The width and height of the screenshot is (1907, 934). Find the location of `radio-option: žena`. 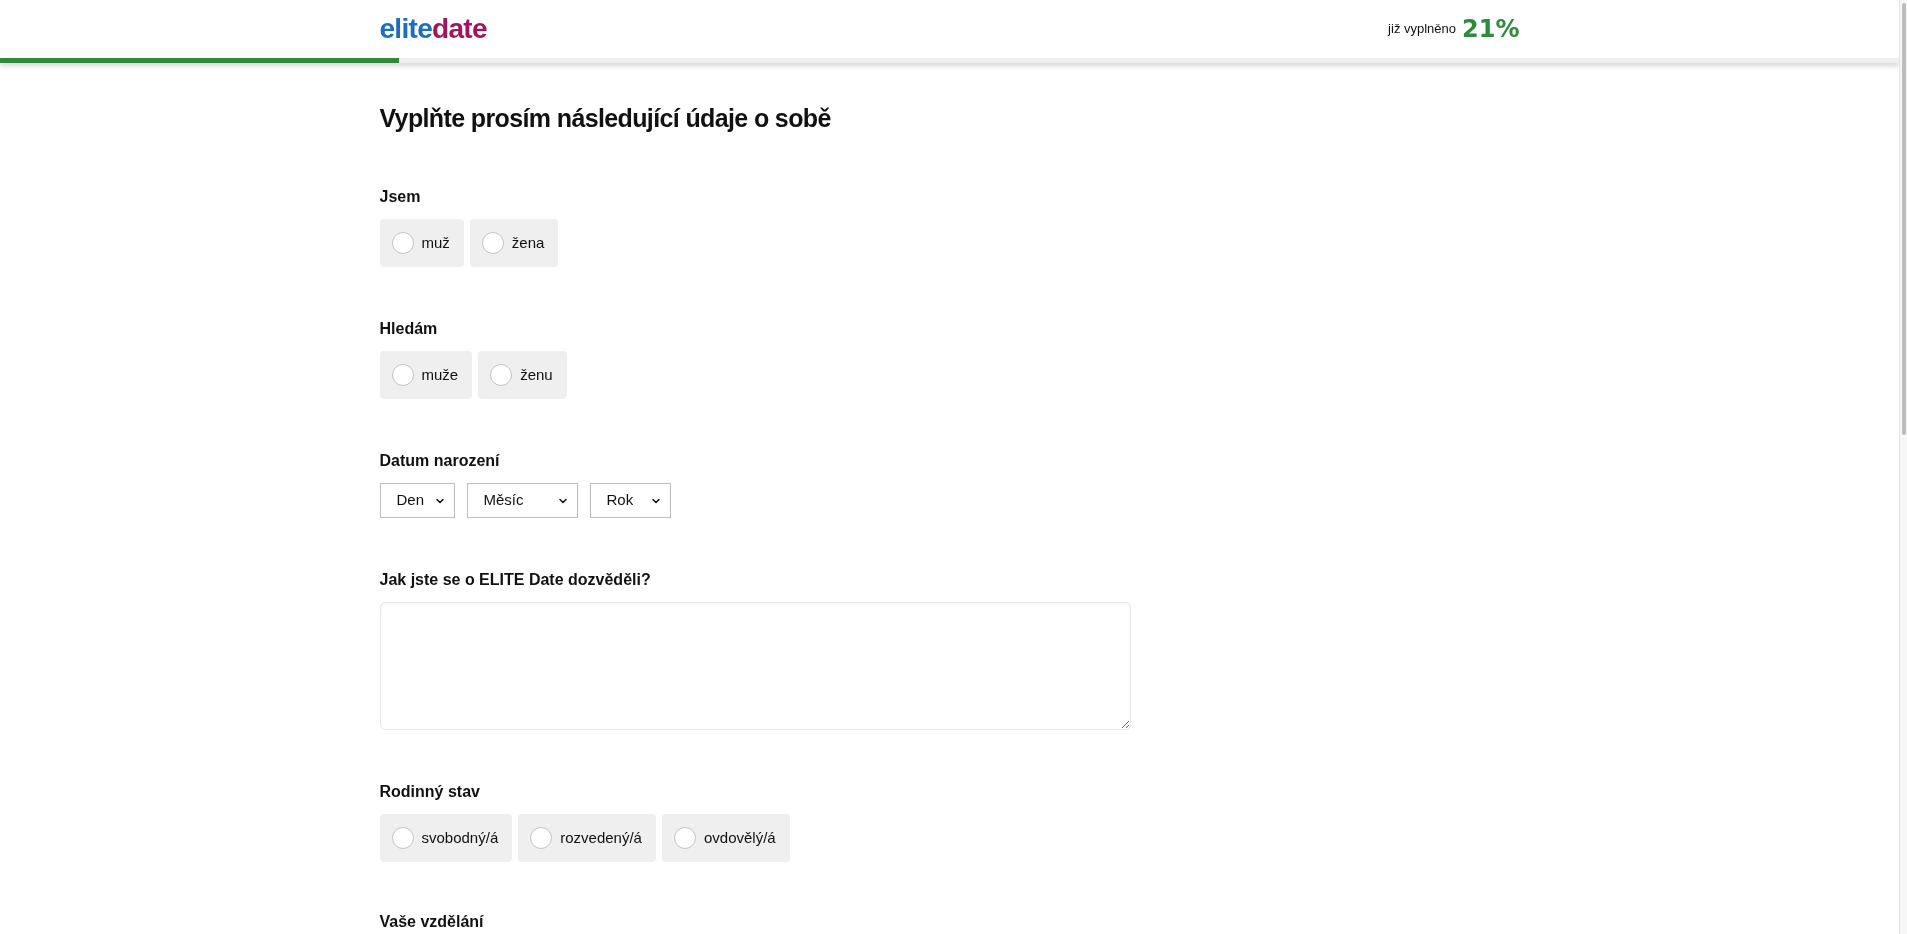

radio-option: žena is located at coordinates (514, 243).